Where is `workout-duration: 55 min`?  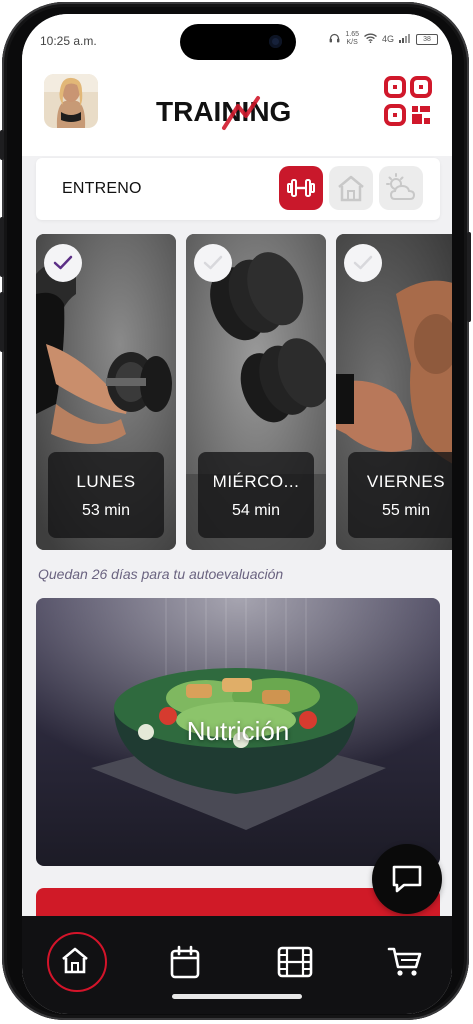
workout-duration: 55 min is located at coordinates (406, 510).